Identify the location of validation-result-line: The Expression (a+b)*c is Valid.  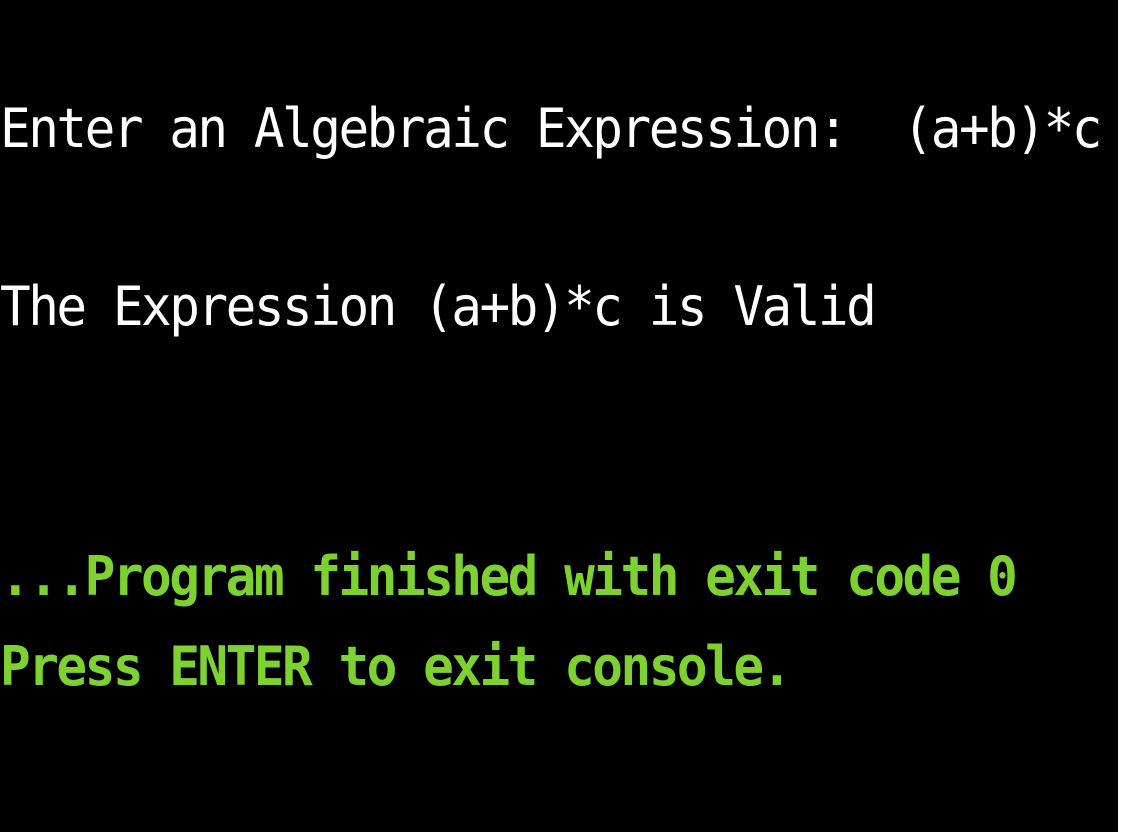
(438, 307).